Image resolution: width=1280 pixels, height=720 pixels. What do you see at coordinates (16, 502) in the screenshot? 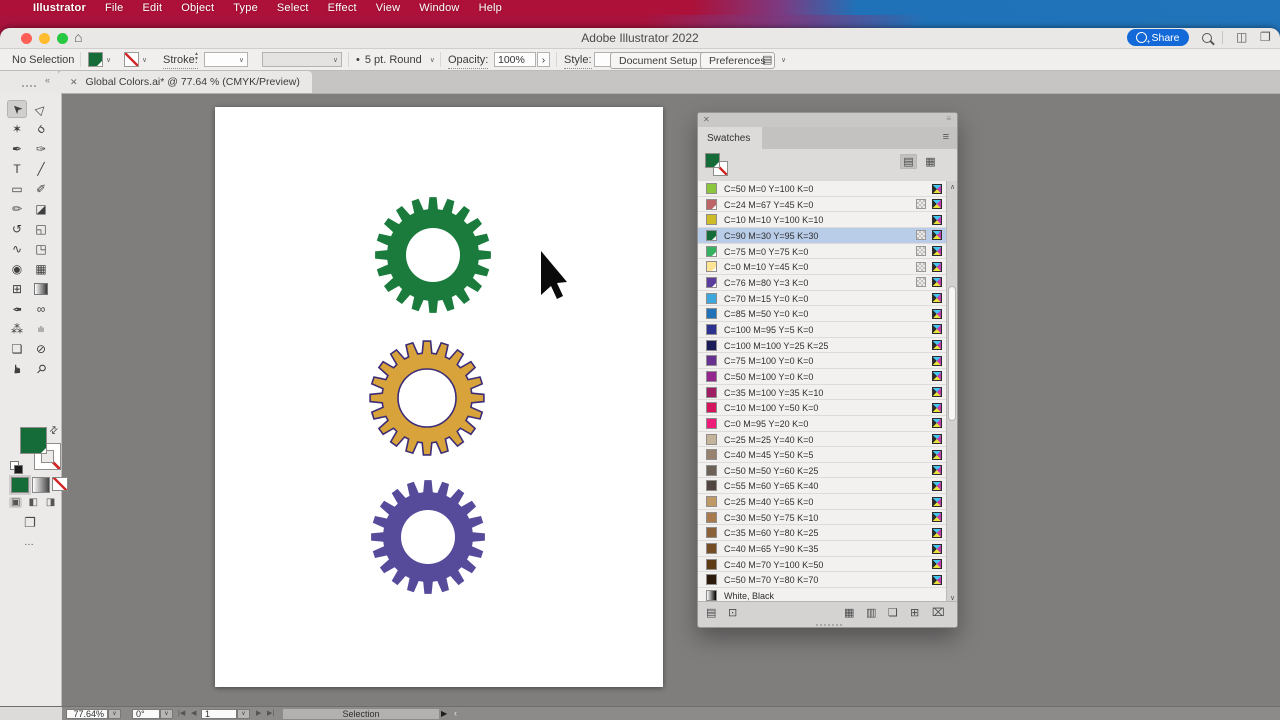
I see `drawing-mode-0: ▣` at bounding box center [16, 502].